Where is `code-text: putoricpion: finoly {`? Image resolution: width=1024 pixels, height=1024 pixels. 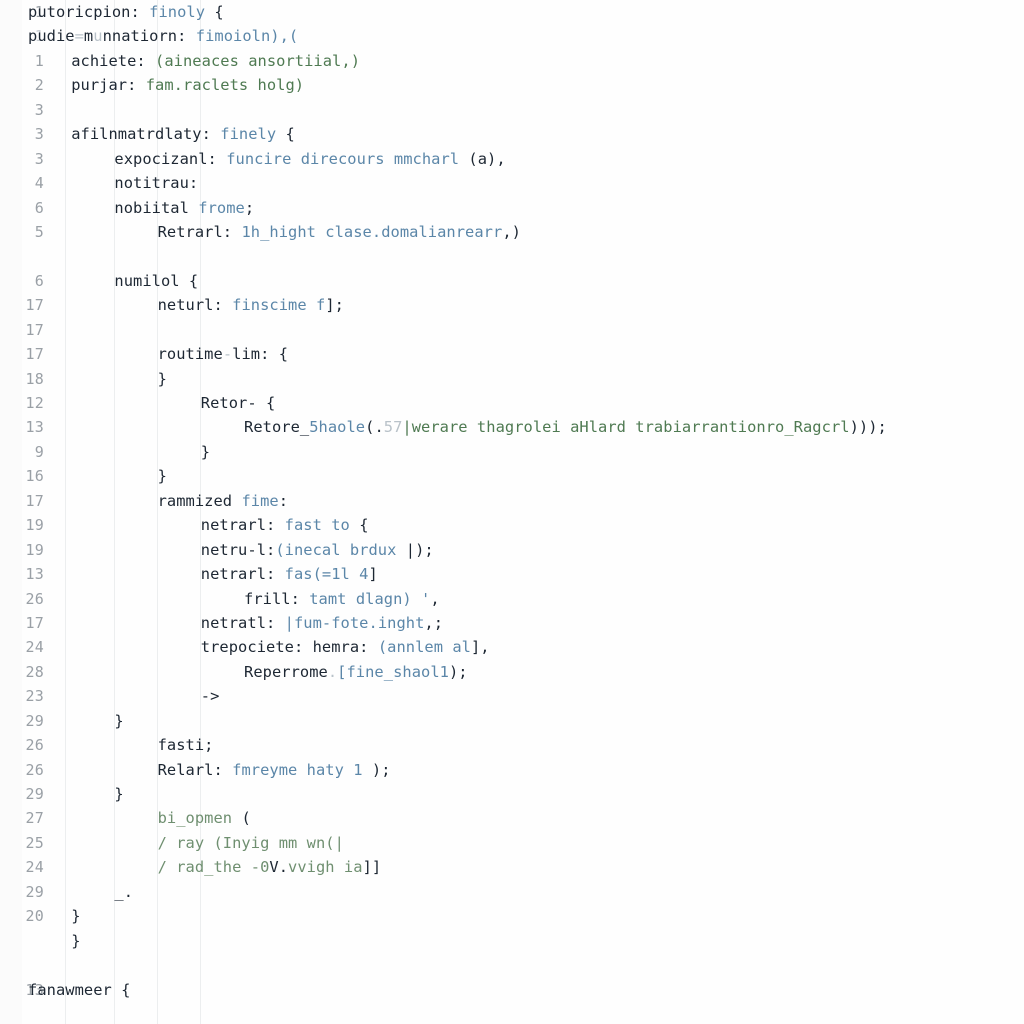
code-text: putoricpion: finoly { is located at coordinates (126, 12).